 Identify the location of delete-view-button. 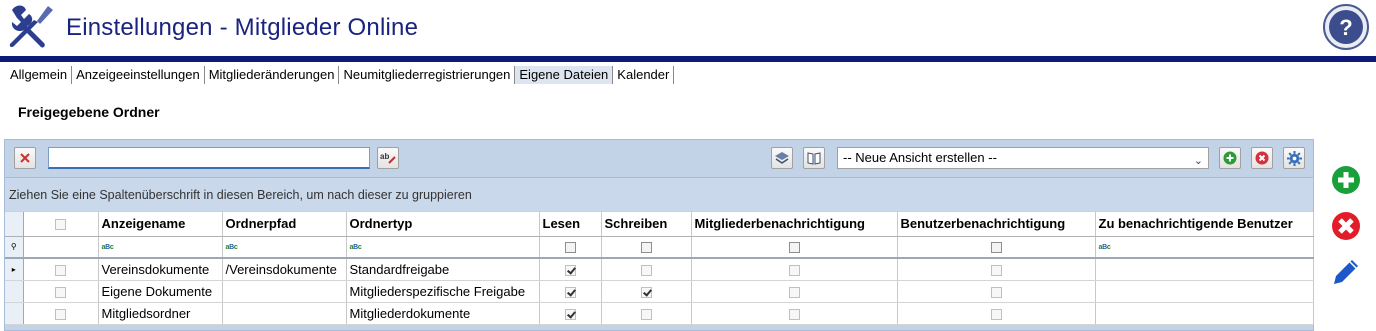
(1262, 158).